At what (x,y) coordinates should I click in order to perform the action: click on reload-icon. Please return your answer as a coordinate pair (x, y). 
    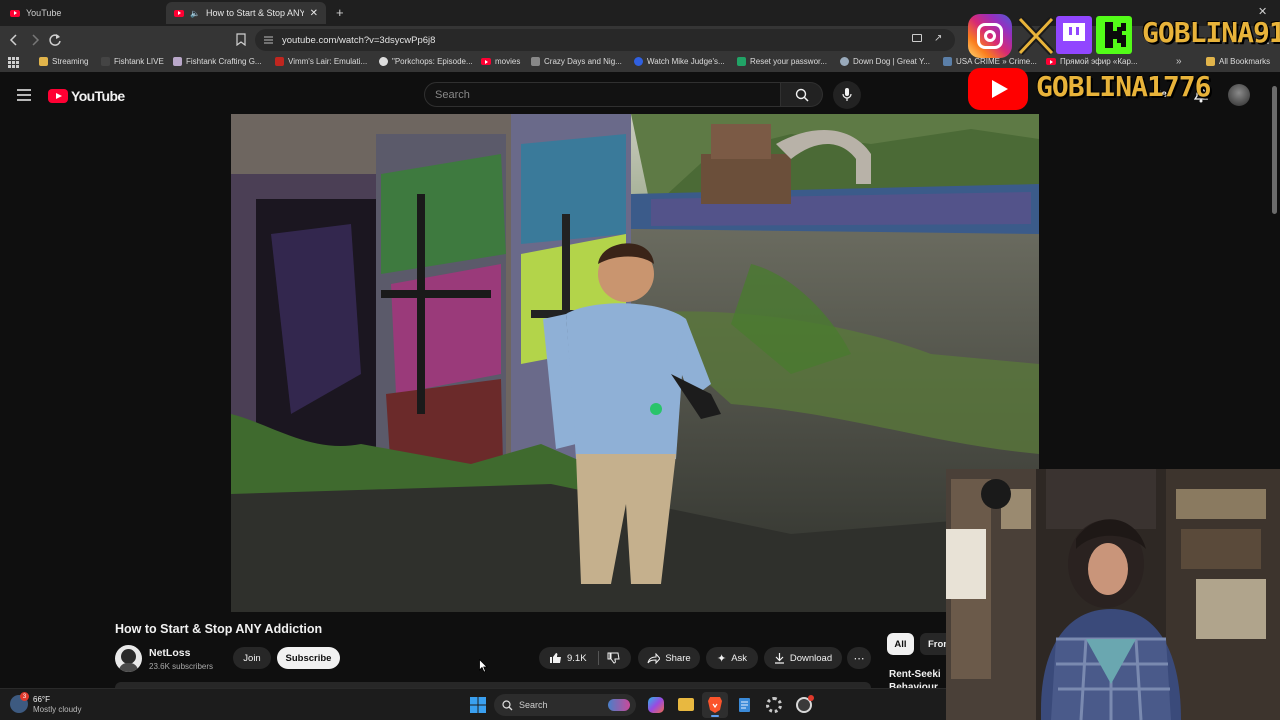
    Looking at the image, I should click on (55, 40).